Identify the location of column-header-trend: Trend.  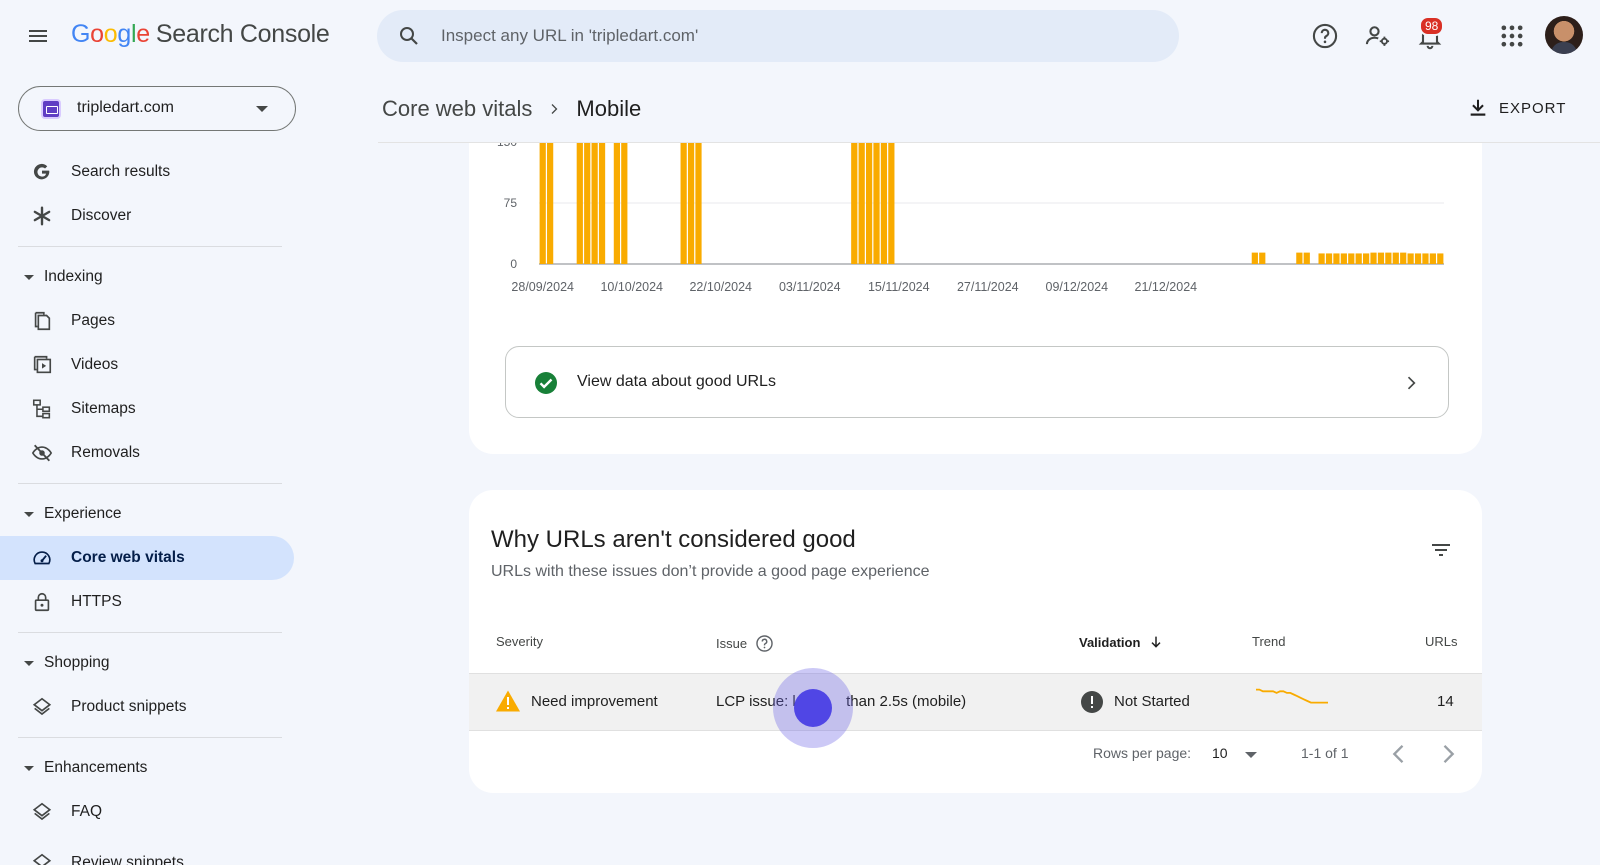
(1268, 641).